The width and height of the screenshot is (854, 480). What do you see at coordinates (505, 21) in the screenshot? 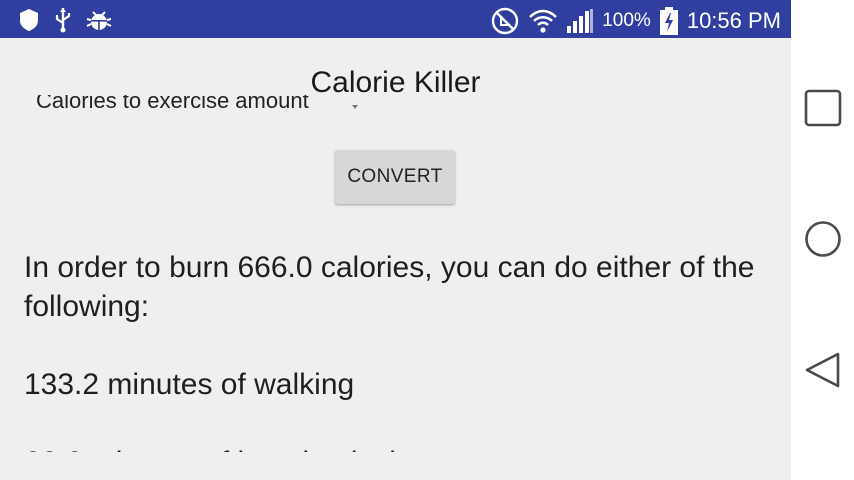
I see `do-not-disturb-icon` at bounding box center [505, 21].